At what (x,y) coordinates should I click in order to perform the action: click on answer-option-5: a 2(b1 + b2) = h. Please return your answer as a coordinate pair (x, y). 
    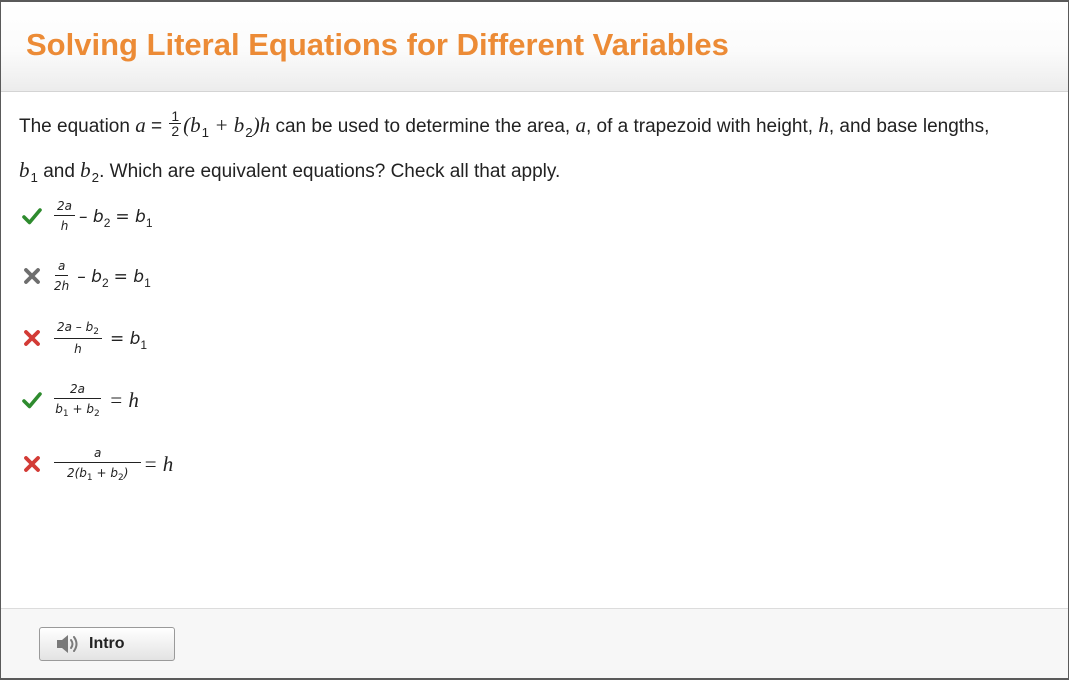
    Looking at the image, I should click on (97, 464).